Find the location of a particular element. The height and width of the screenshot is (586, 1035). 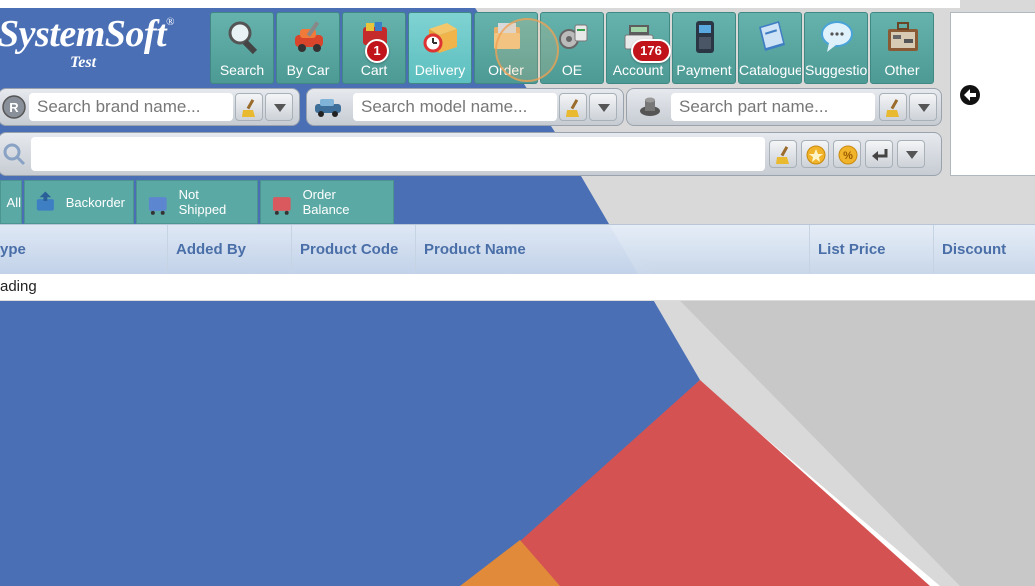

side-panel is located at coordinates (992, 94).